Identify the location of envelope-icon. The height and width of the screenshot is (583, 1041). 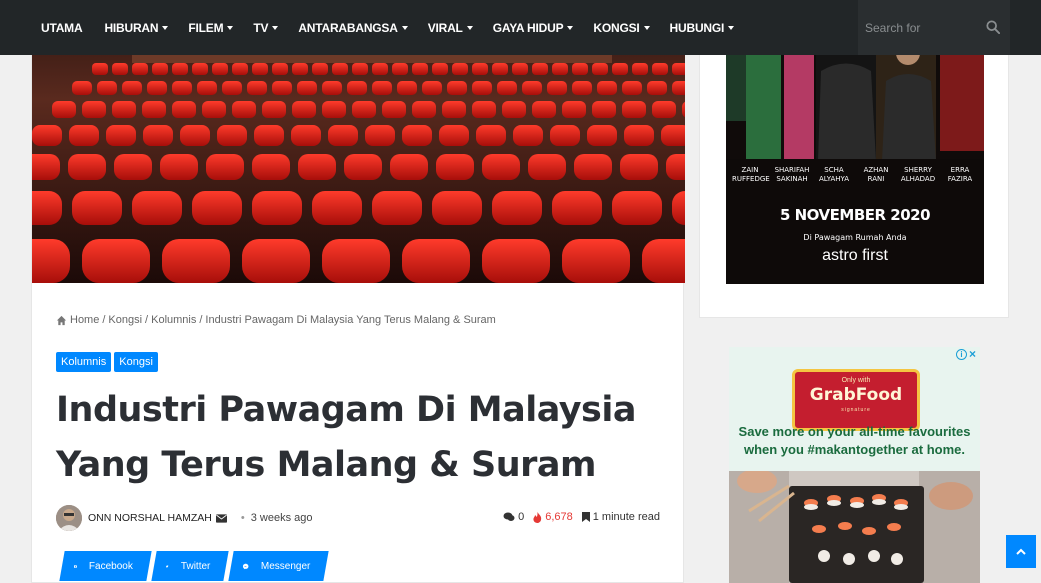
(221, 518).